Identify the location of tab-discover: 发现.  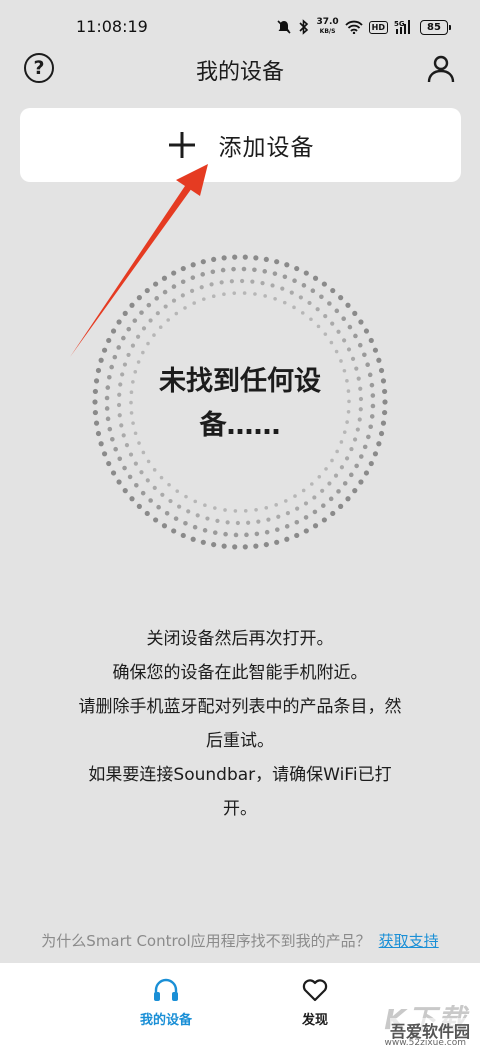
(315, 1001).